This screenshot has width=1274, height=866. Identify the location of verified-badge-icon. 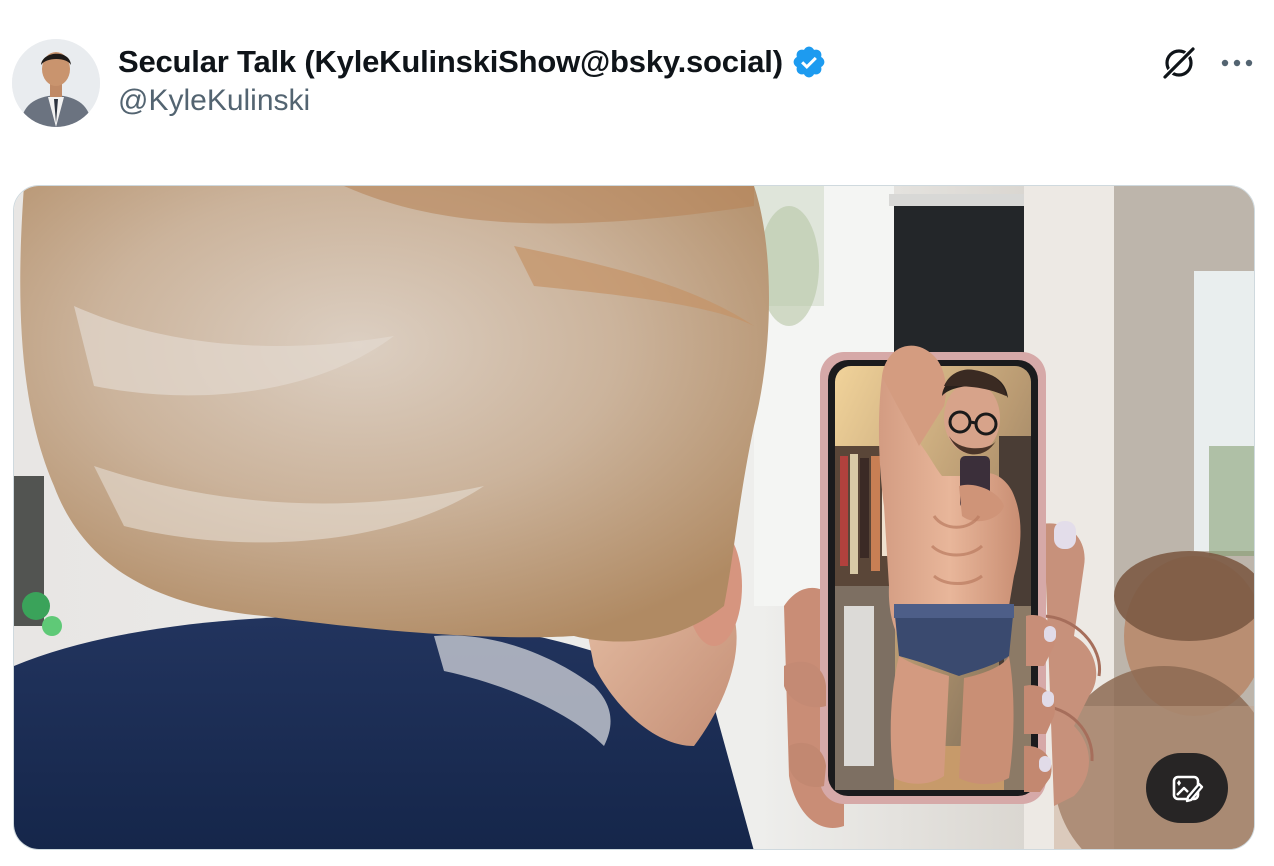
(809, 62).